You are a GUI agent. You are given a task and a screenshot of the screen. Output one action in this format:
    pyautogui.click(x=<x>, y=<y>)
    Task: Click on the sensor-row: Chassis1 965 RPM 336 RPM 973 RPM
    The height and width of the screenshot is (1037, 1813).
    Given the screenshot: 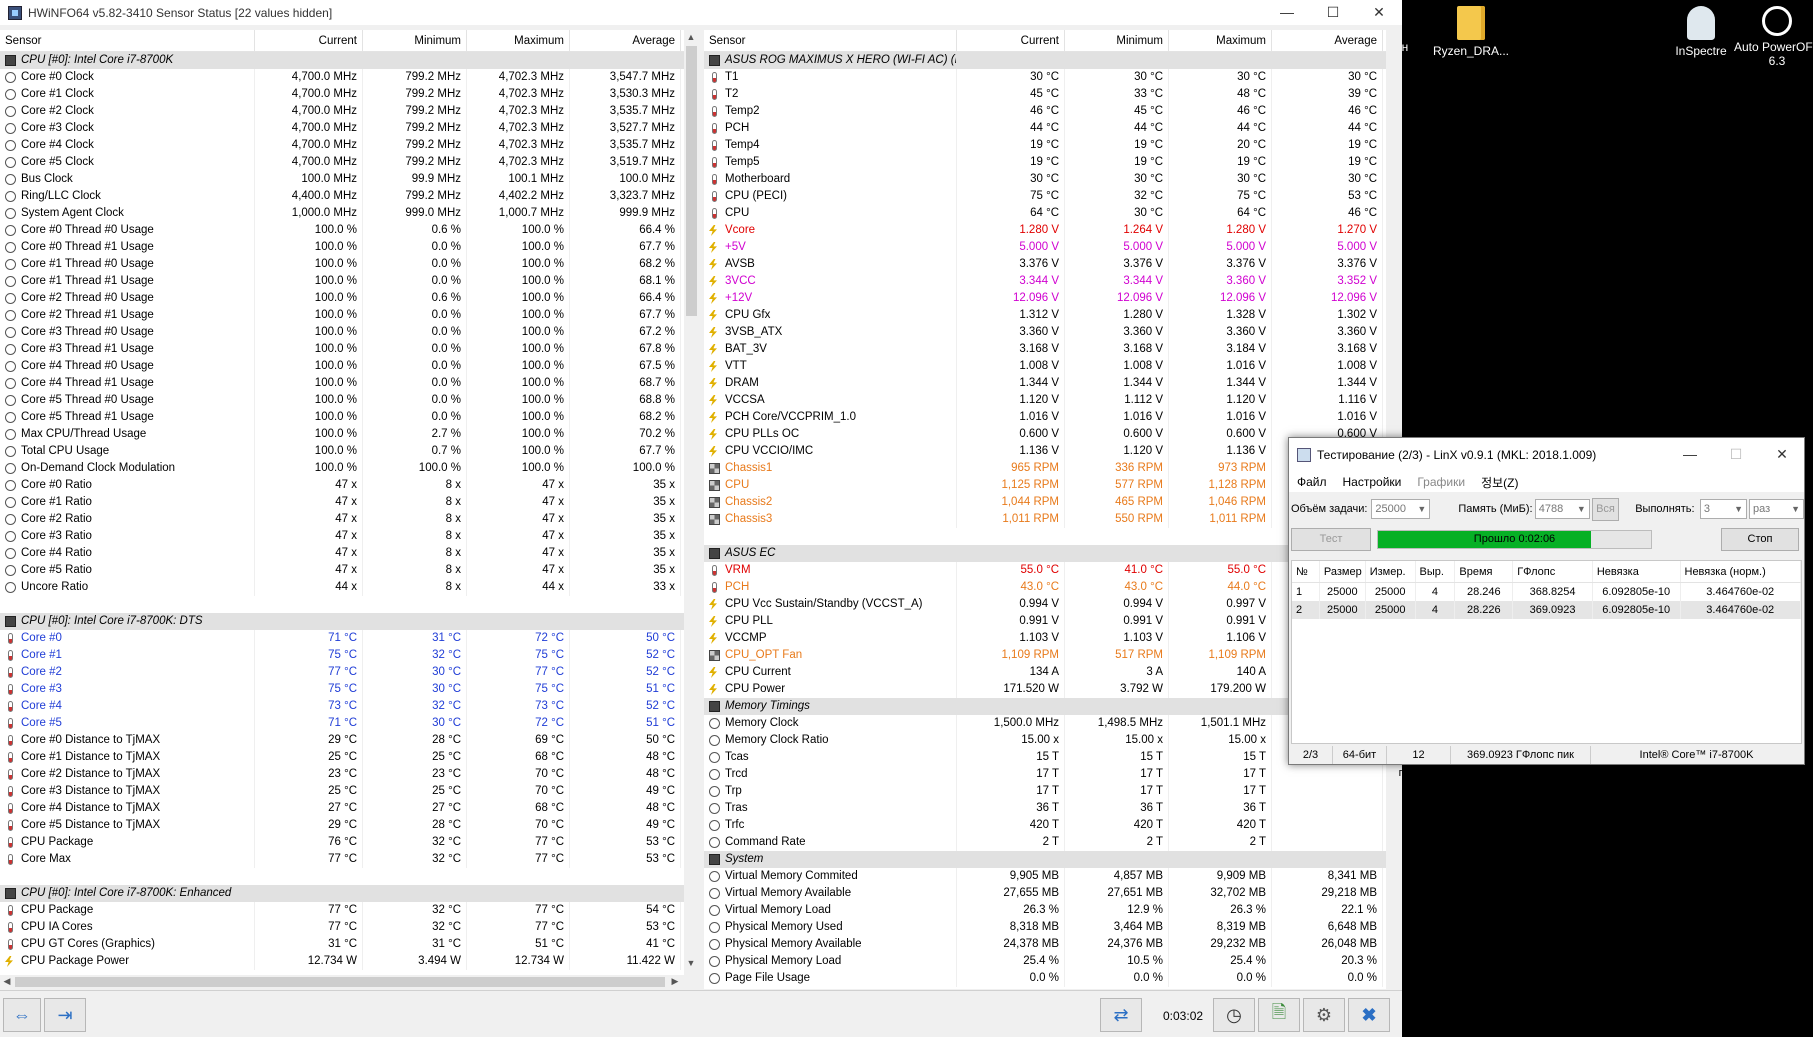 What is the action you would take?
    pyautogui.click(x=1045, y=468)
    